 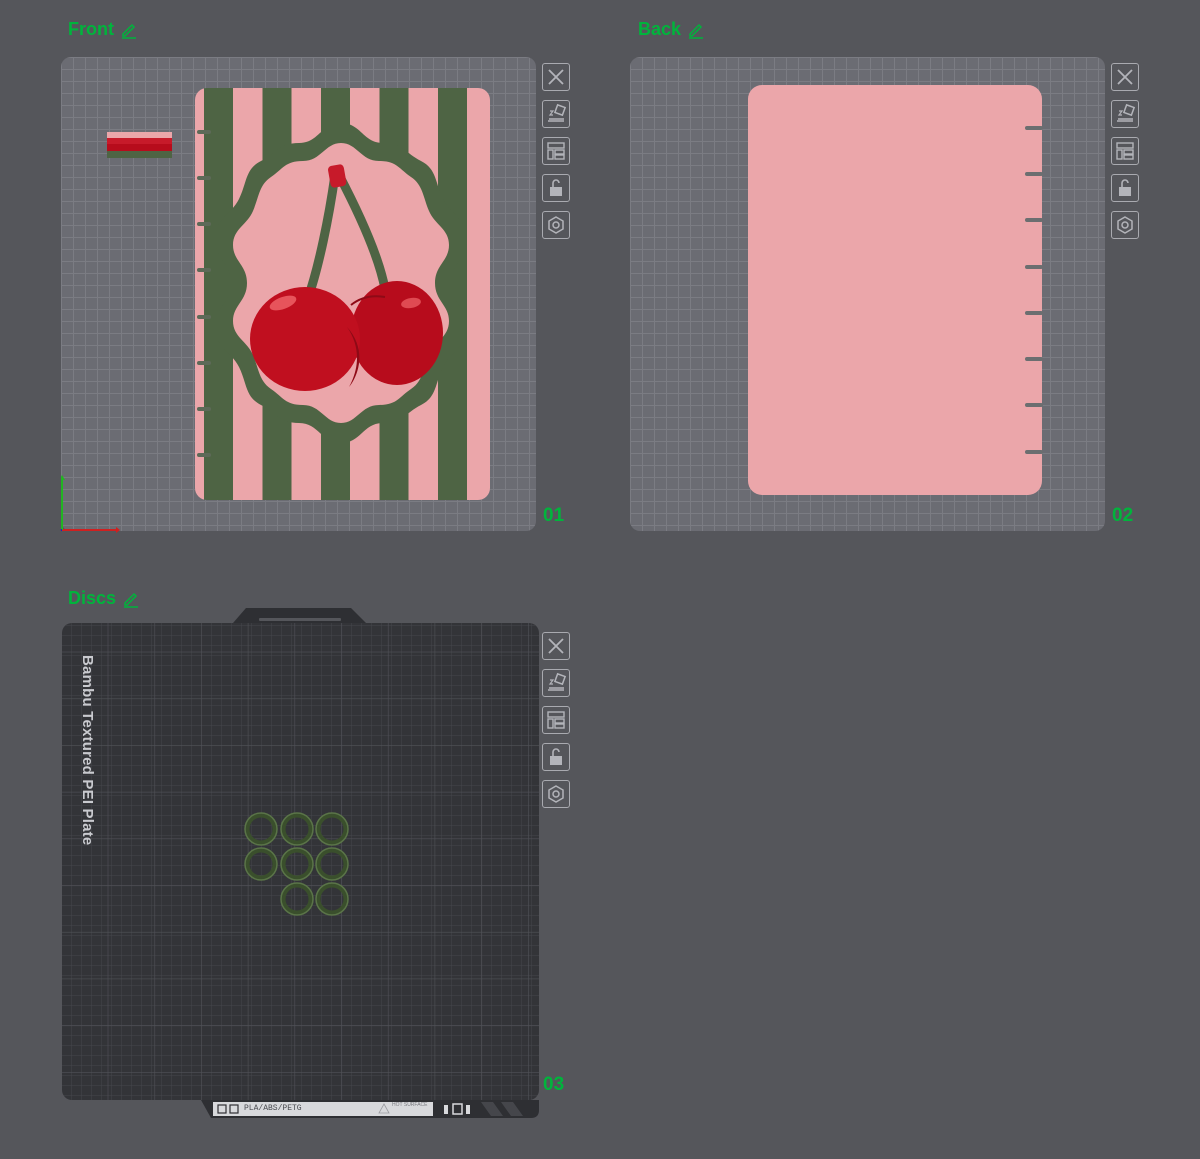 What do you see at coordinates (410, 1105) in the screenshot?
I see `hot-surface-text: HOT SURFACE` at bounding box center [410, 1105].